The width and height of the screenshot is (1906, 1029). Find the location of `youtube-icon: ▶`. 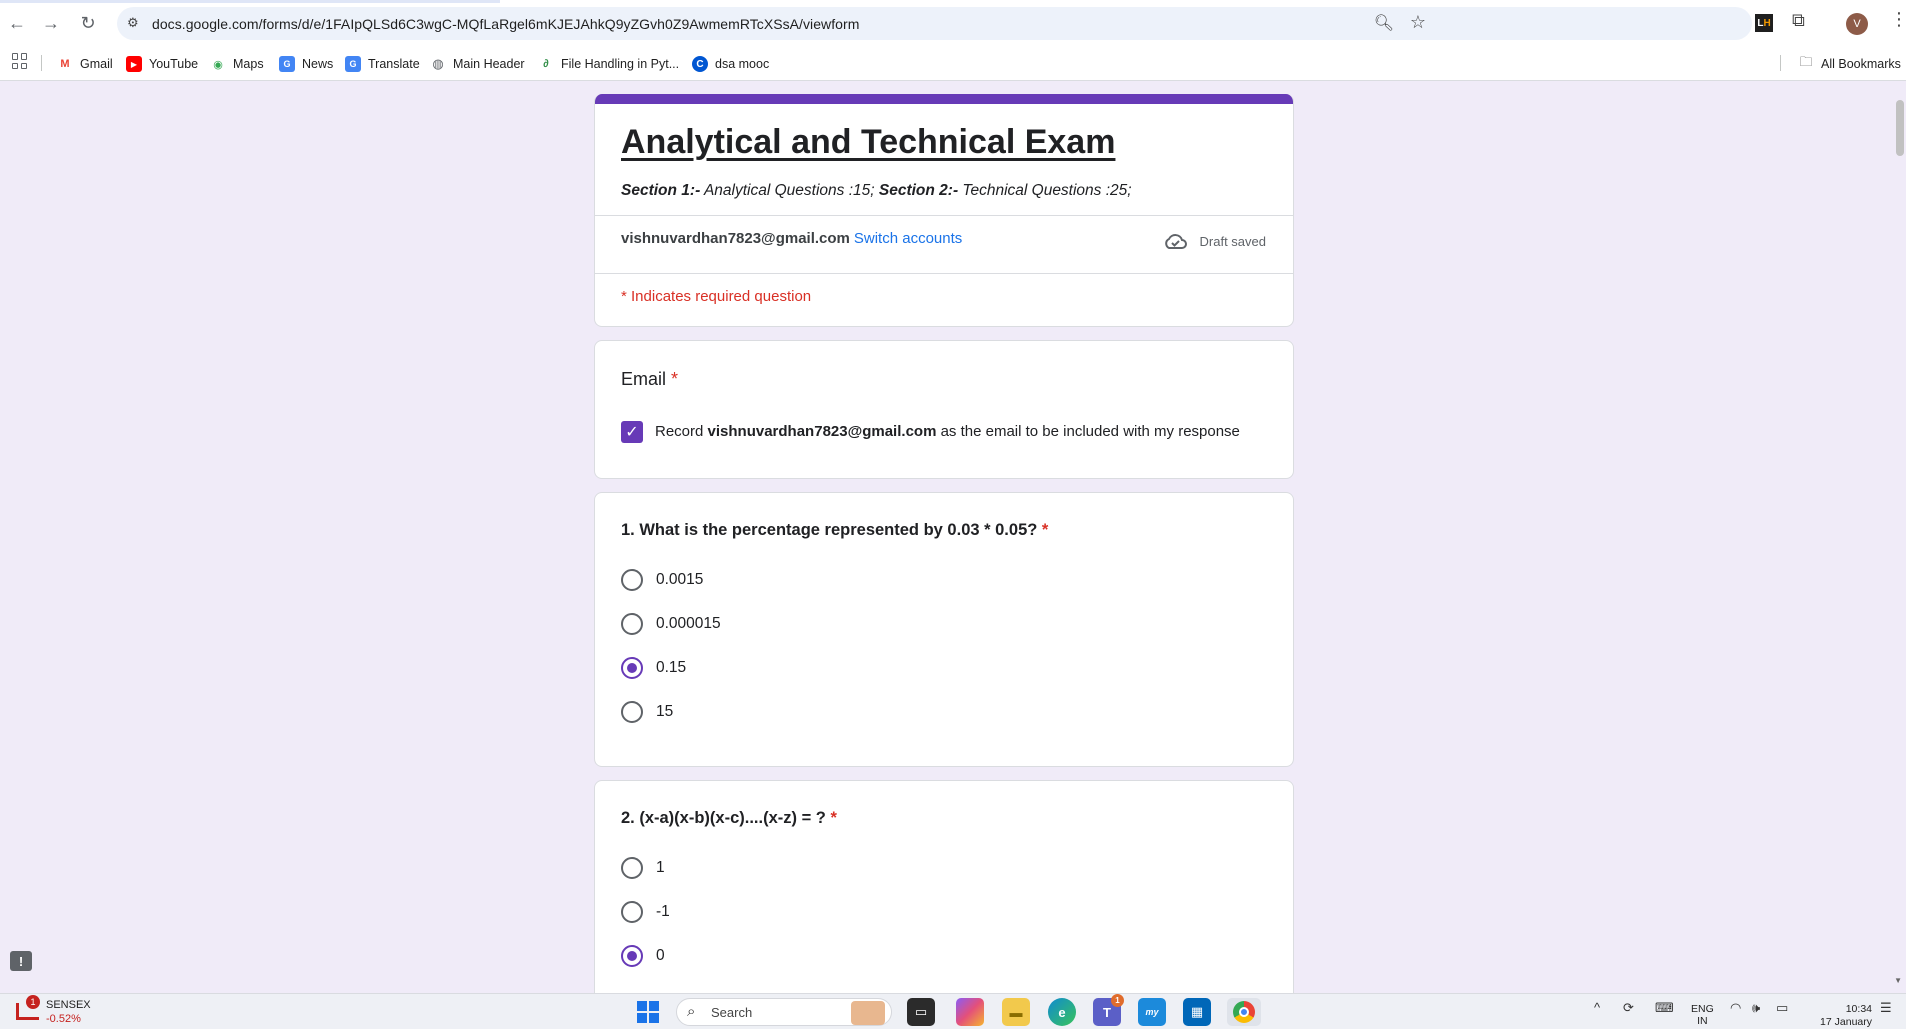

youtube-icon: ▶ is located at coordinates (134, 64).